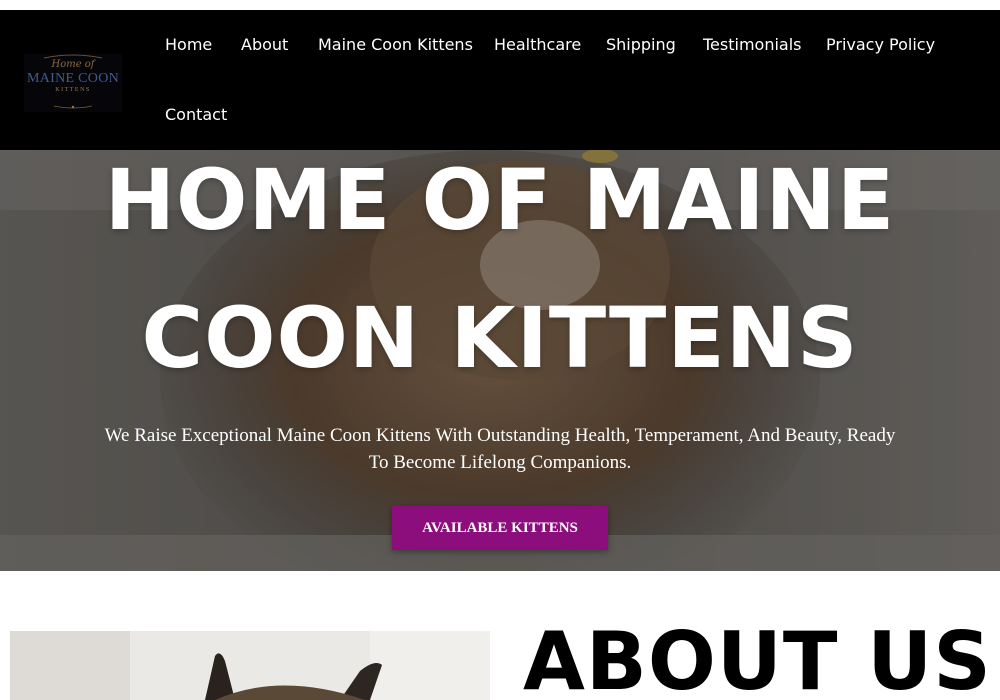 The height and width of the screenshot is (700, 1000). What do you see at coordinates (880, 45) in the screenshot?
I see `nav-privacy-policy: Privacy Policy` at bounding box center [880, 45].